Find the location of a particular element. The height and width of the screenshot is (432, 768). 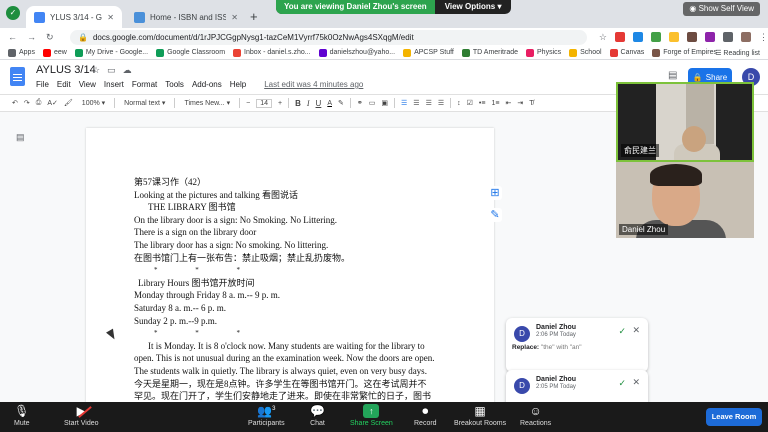

shield-icon: ✓ is located at coordinates (13, 13).